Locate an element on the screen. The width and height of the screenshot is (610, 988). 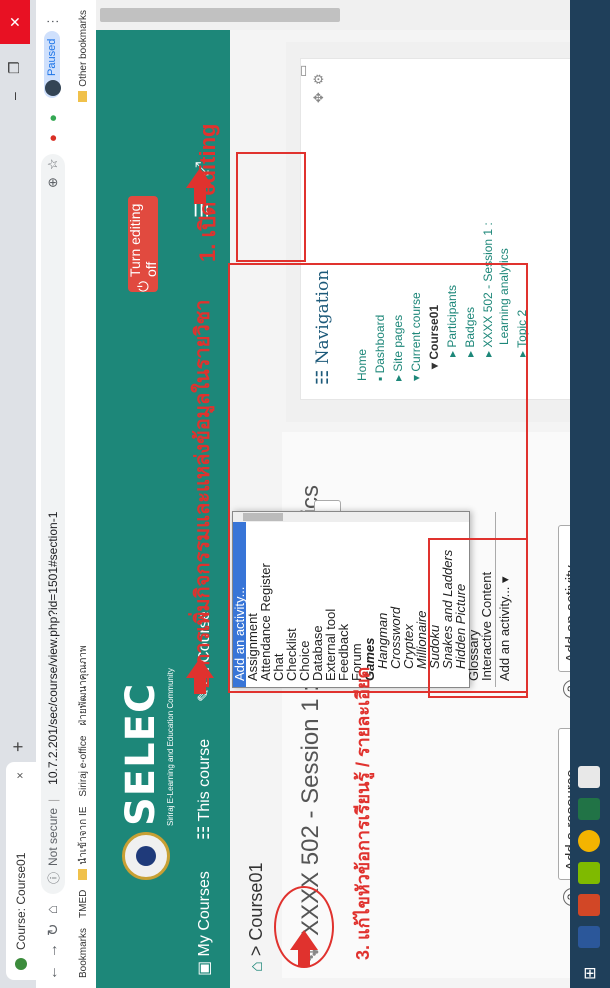
file-manager-icon is located at coordinates (589, 873).